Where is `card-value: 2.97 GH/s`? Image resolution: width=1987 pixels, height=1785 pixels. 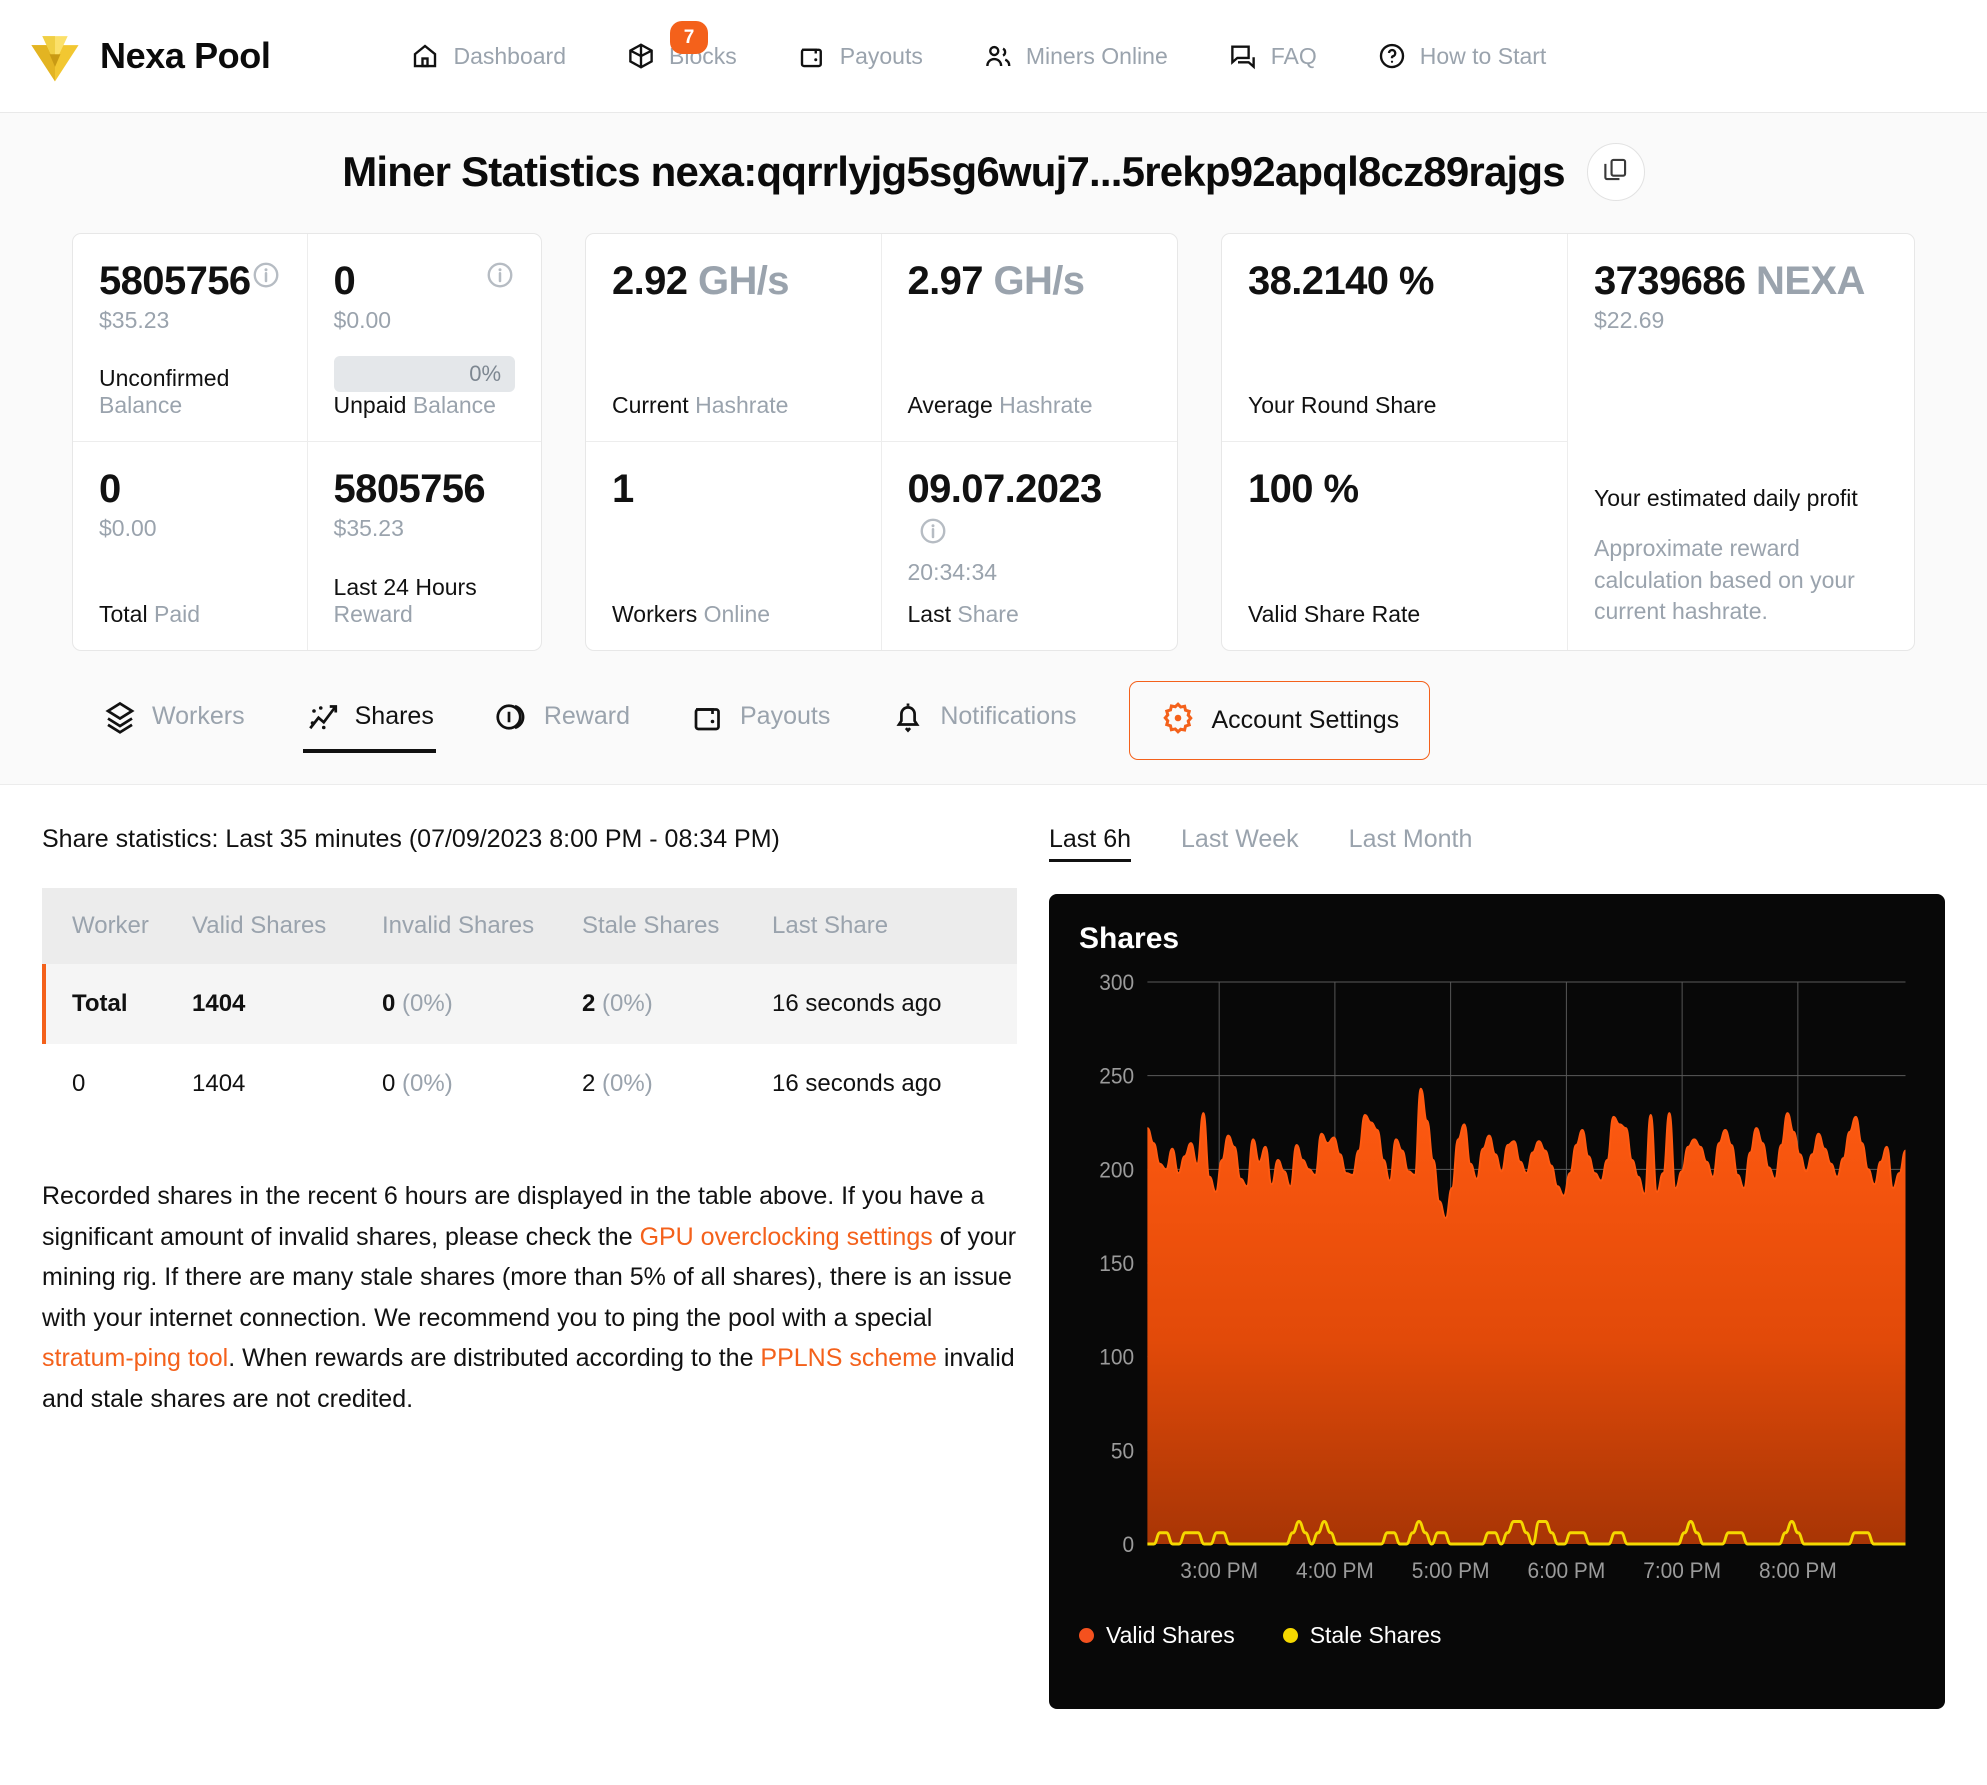 card-value: 2.97 GH/s is located at coordinates (1030, 281).